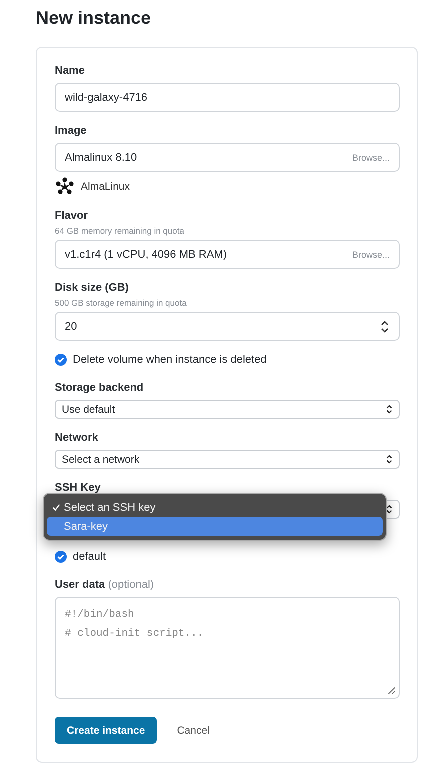 Image resolution: width=445 pixels, height=784 pixels. Describe the element at coordinates (193, 730) in the screenshot. I see `cancel-button: Cancel` at that location.